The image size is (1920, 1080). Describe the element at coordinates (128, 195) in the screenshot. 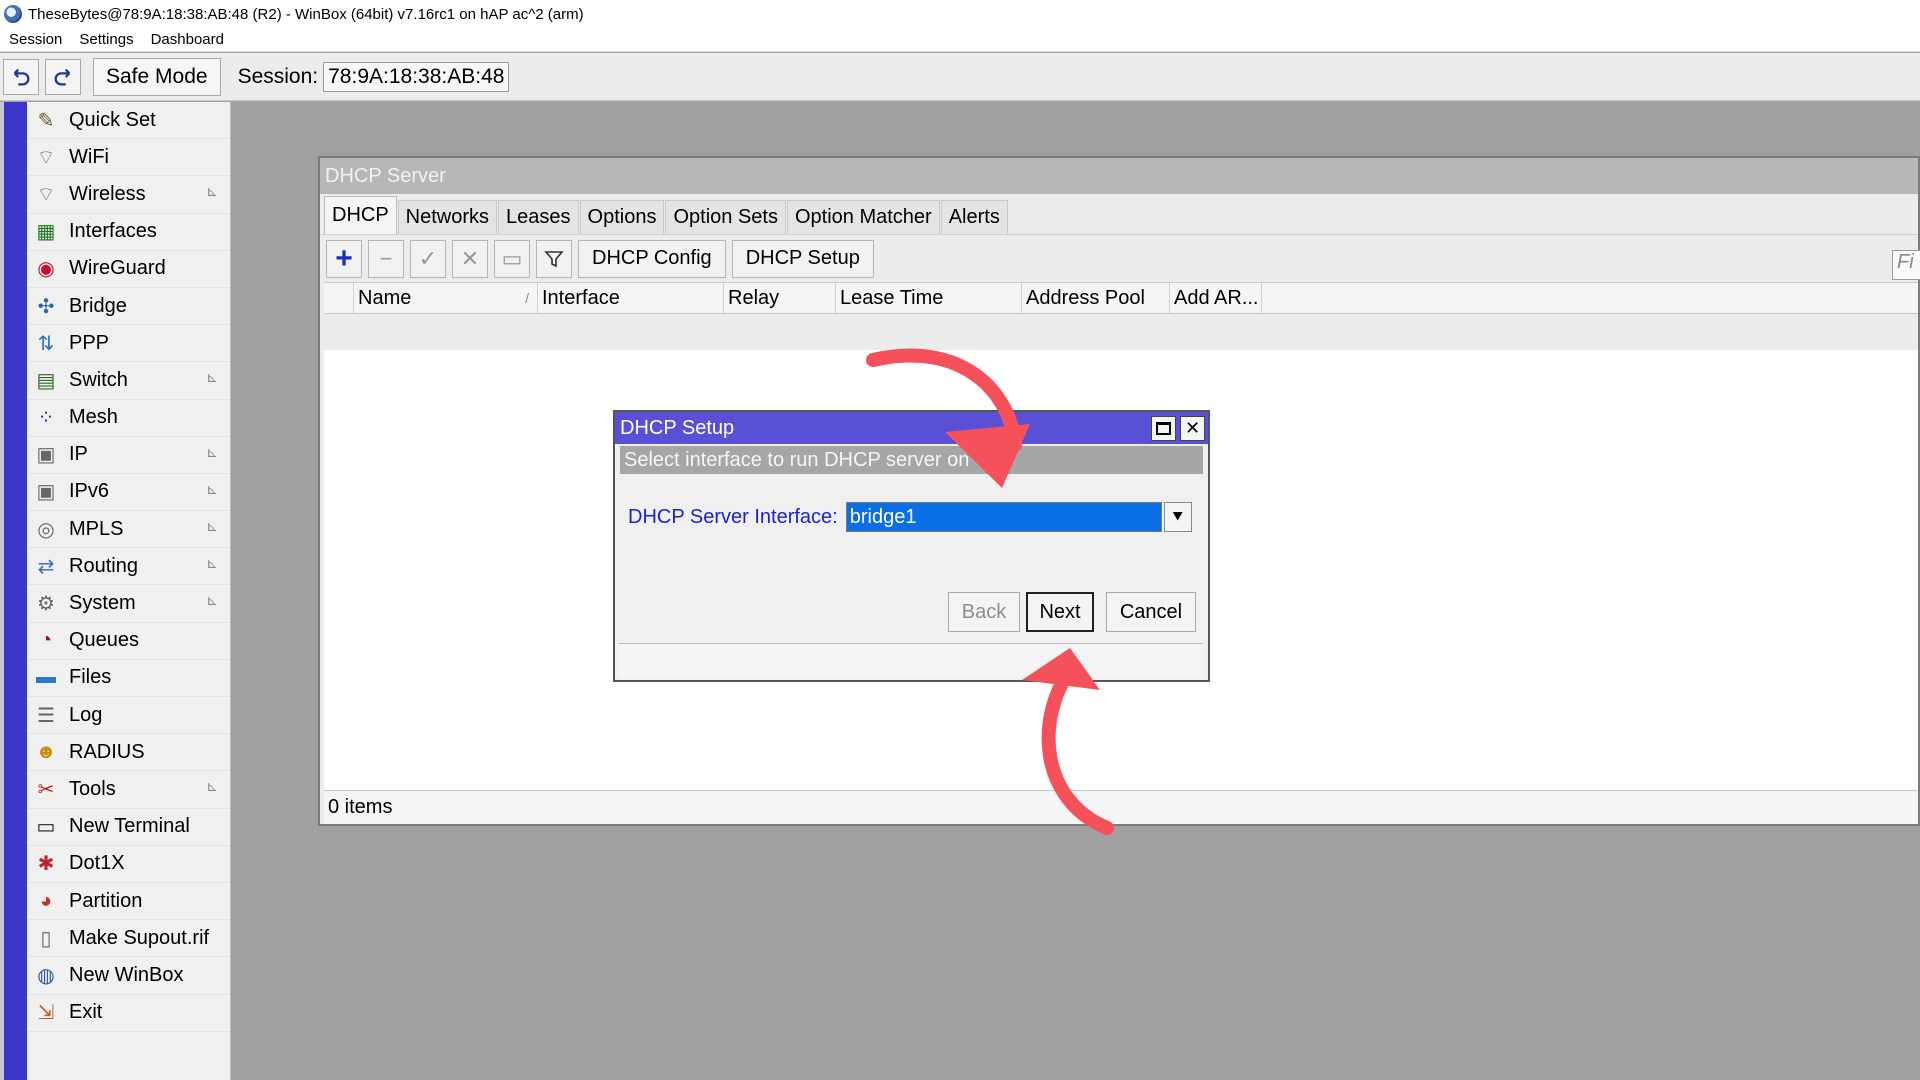

I see `sidebar-item-wireless: ⌔ Wireless ⊾` at that location.